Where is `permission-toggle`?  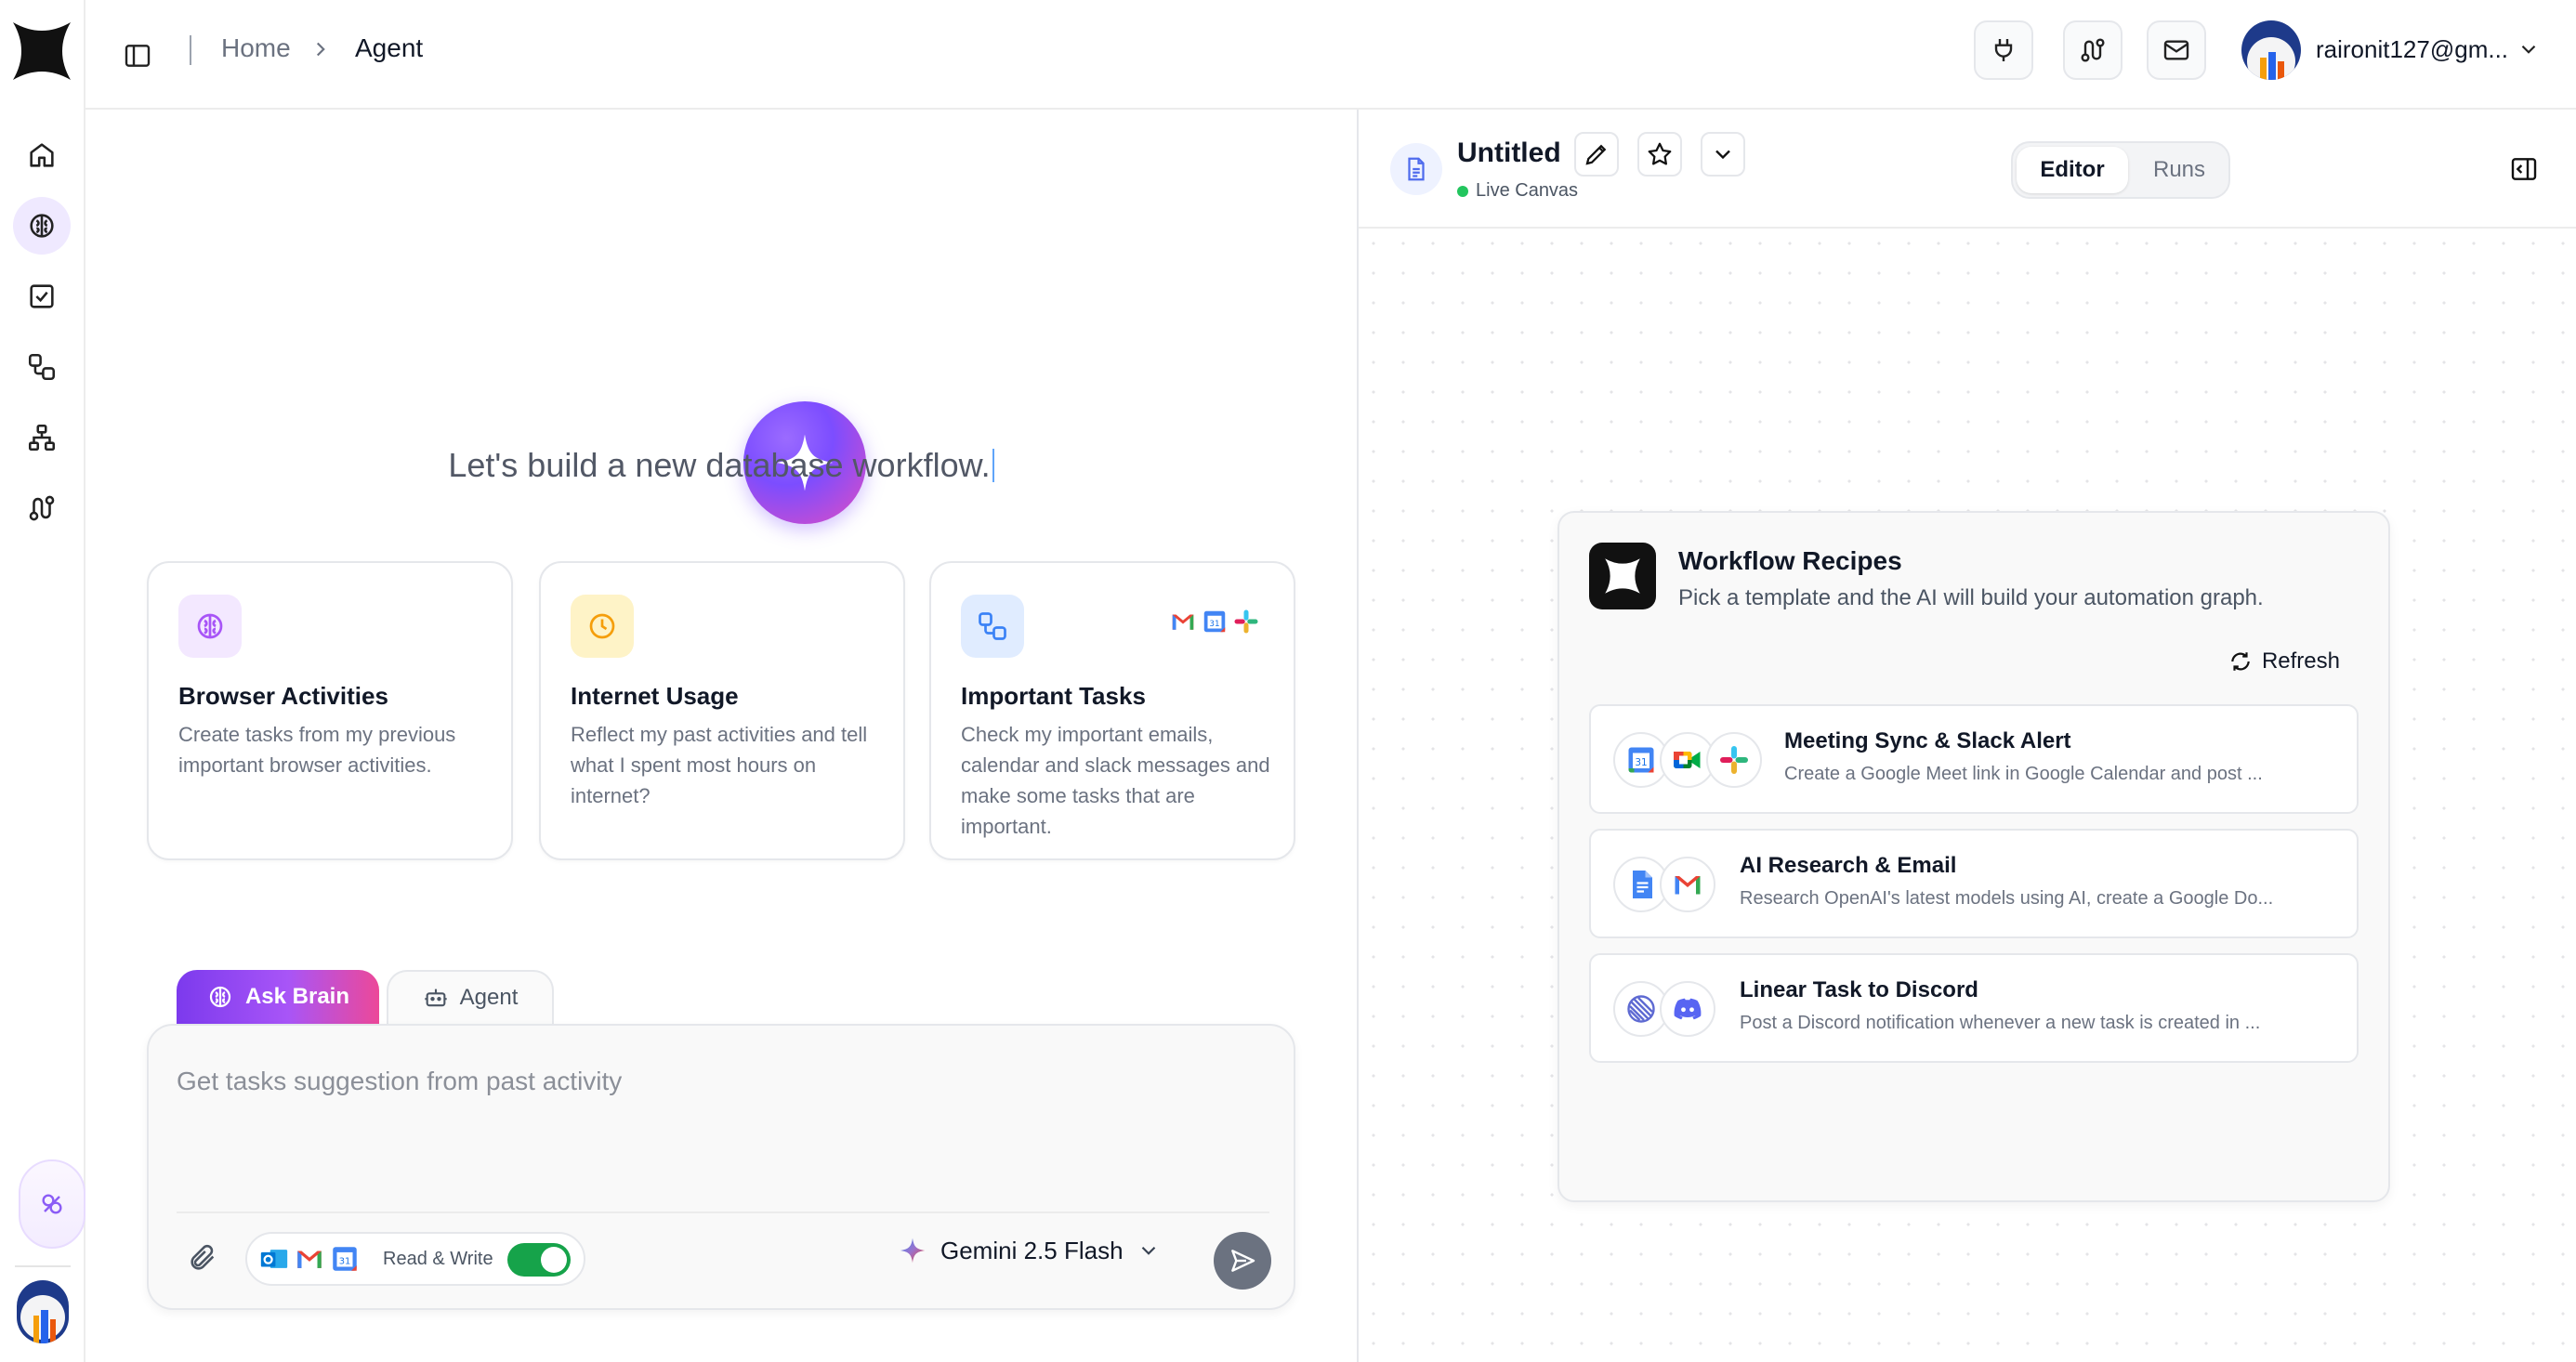 permission-toggle is located at coordinates (539, 1260).